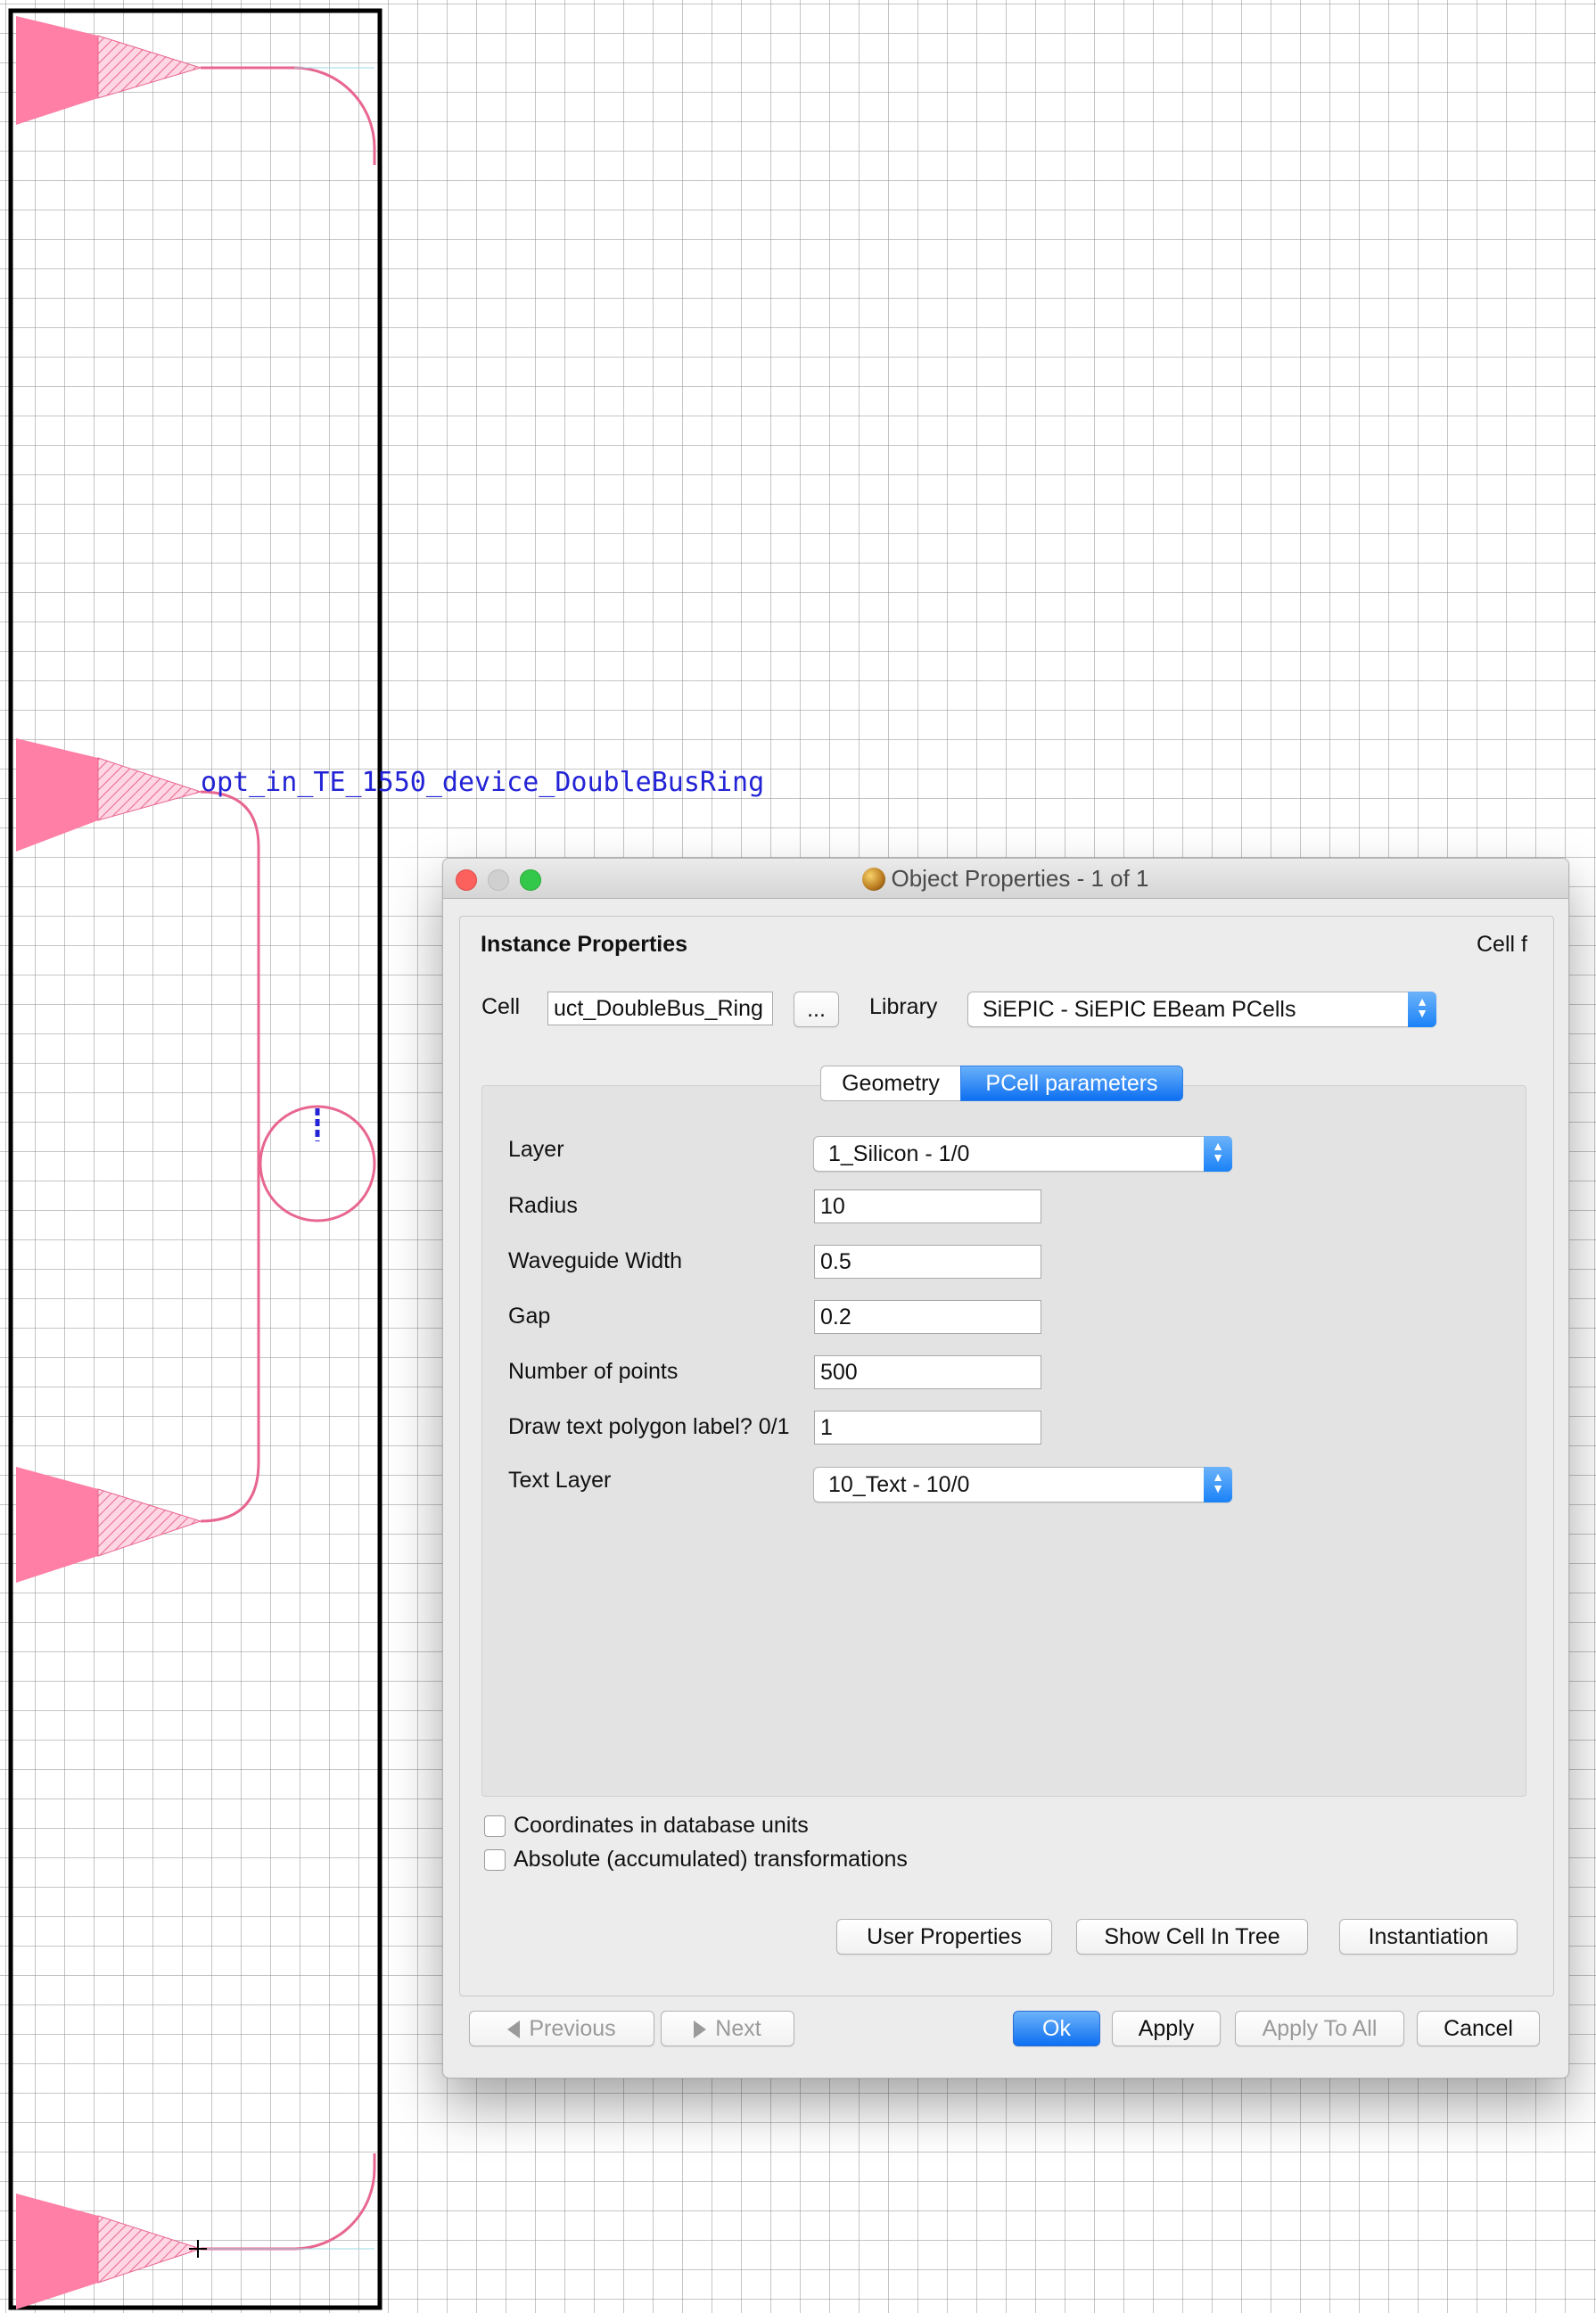 This screenshot has width=1596, height=2313. I want to click on text-label-flag-field: 1, so click(927, 1428).